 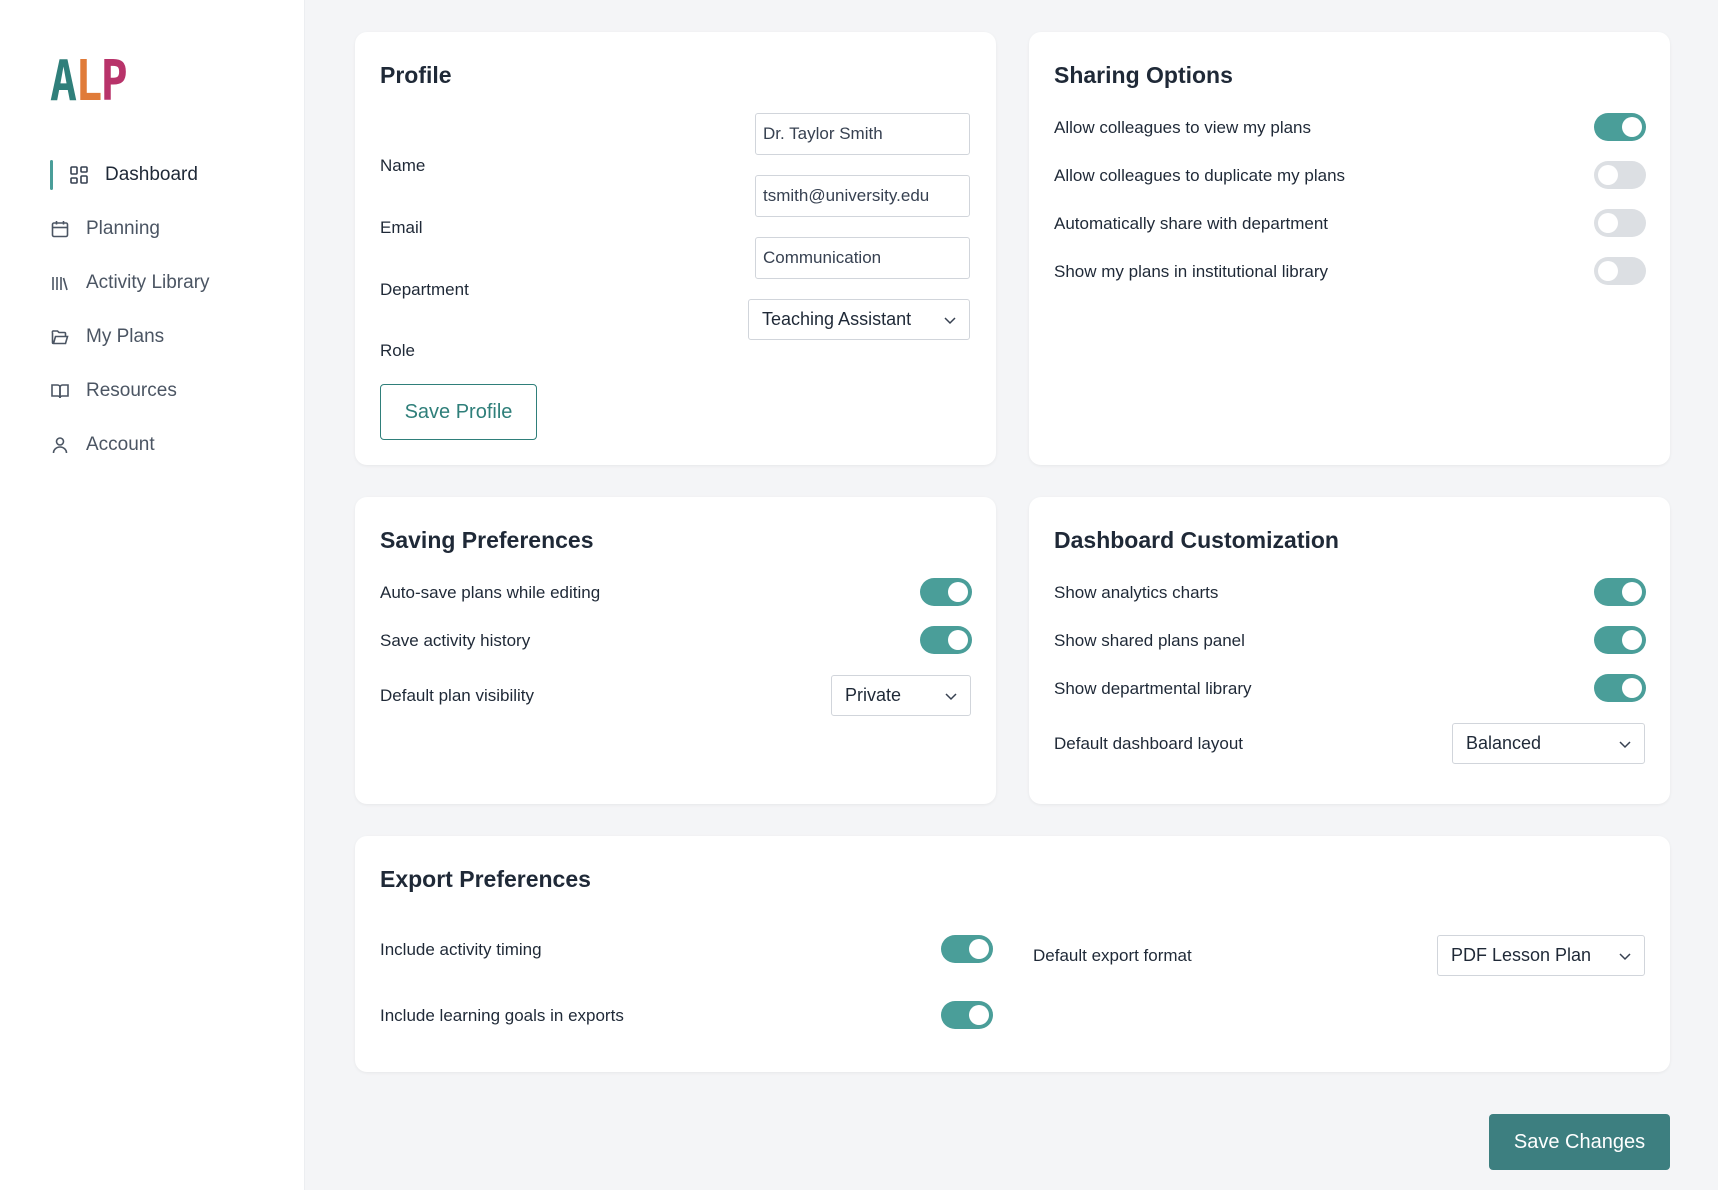 I want to click on toggle-departmental-library, so click(x=1620, y=688).